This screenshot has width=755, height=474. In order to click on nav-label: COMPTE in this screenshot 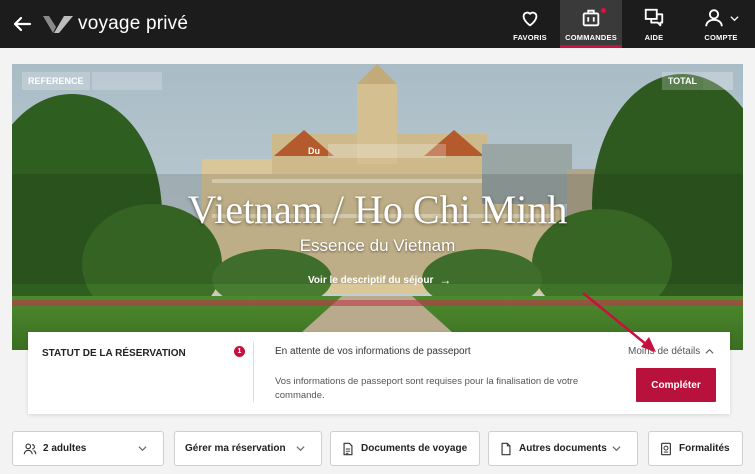, I will do `click(721, 37)`.